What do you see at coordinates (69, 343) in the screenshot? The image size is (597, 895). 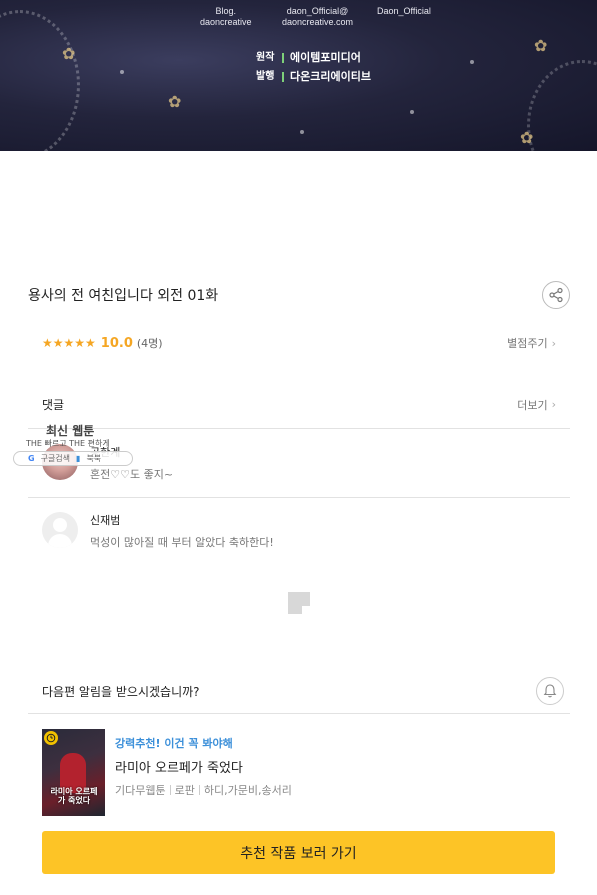 I see `star-rating-icon: ★★★★★` at bounding box center [69, 343].